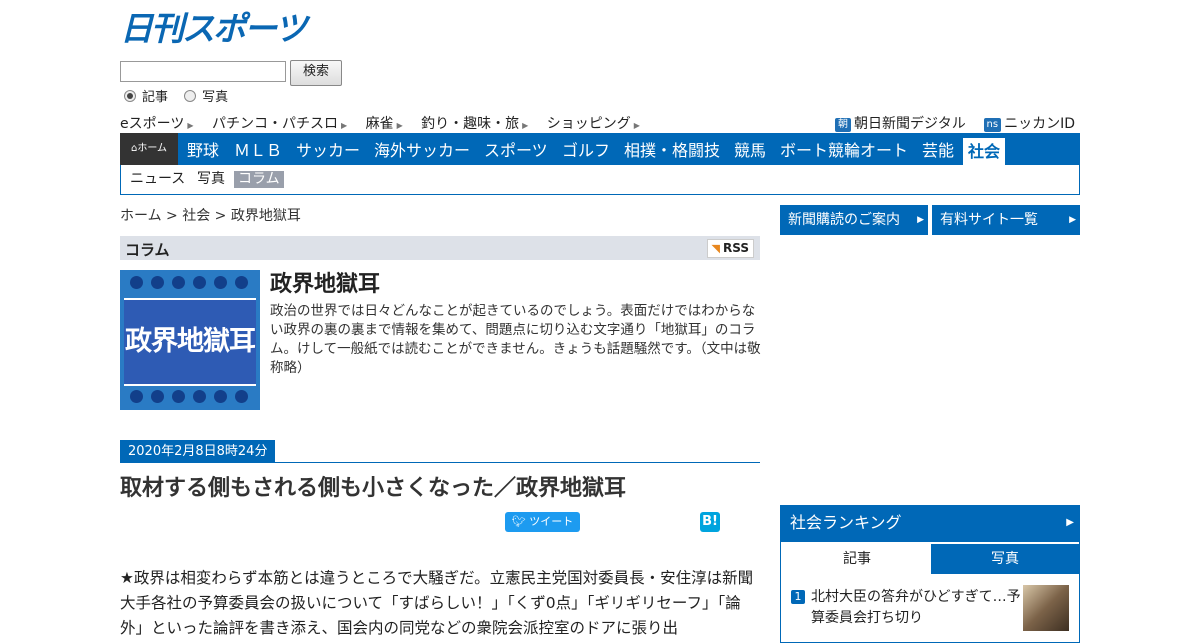 The image size is (1200, 643). Describe the element at coordinates (938, 149) in the screenshot. I see `nav-entertainment: 芸能` at that location.